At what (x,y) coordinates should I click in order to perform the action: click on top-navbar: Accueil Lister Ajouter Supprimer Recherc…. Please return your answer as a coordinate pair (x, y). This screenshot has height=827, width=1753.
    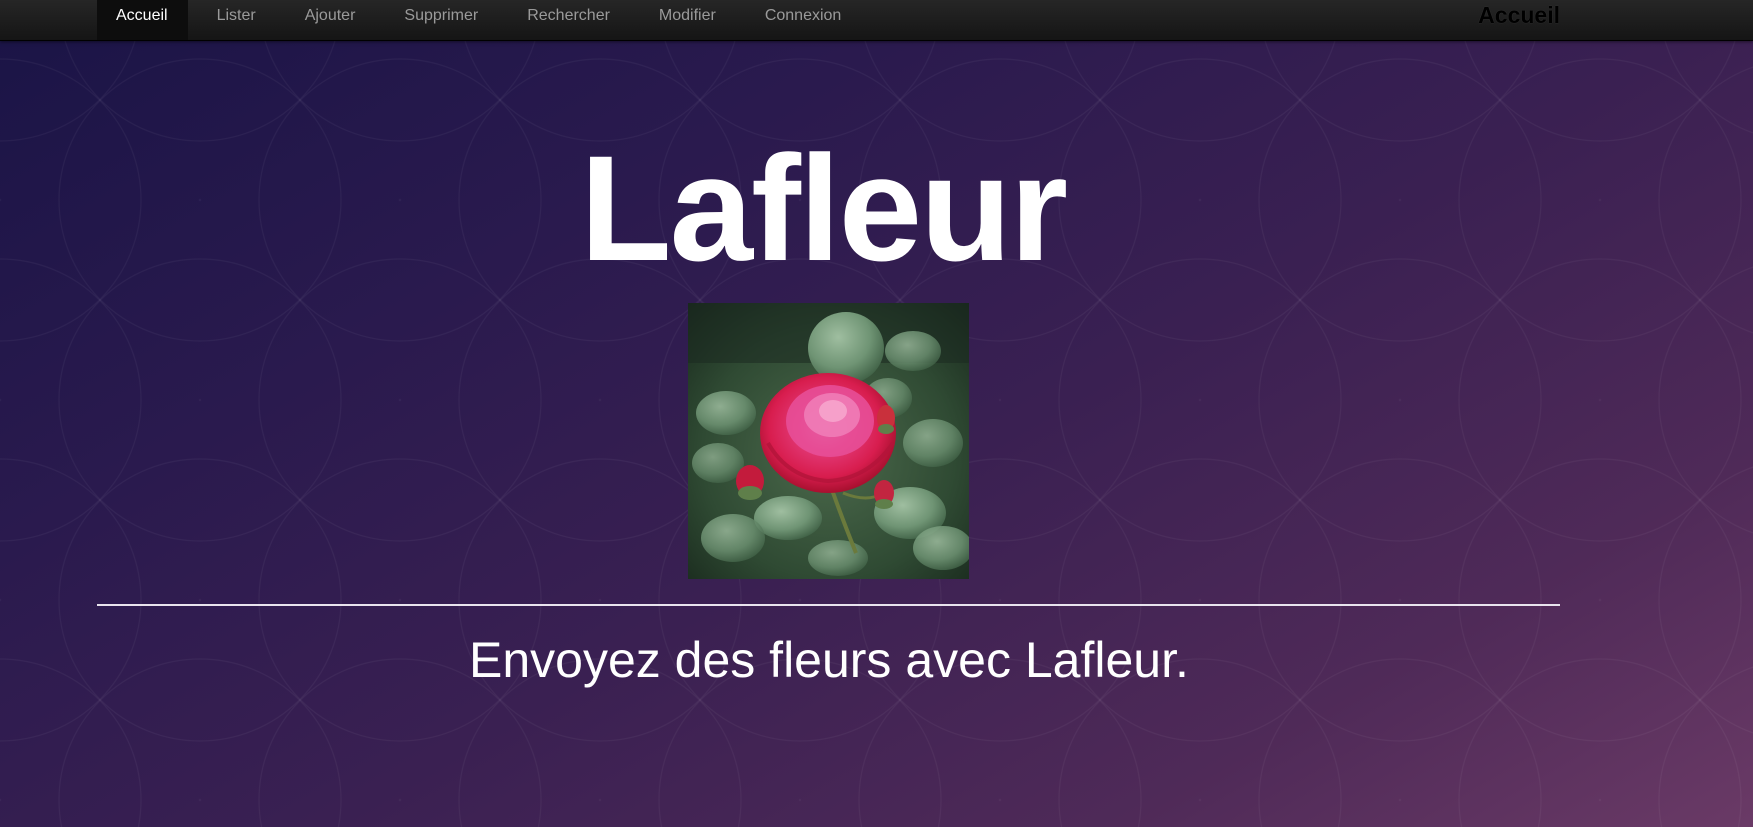
    Looking at the image, I should click on (876, 20).